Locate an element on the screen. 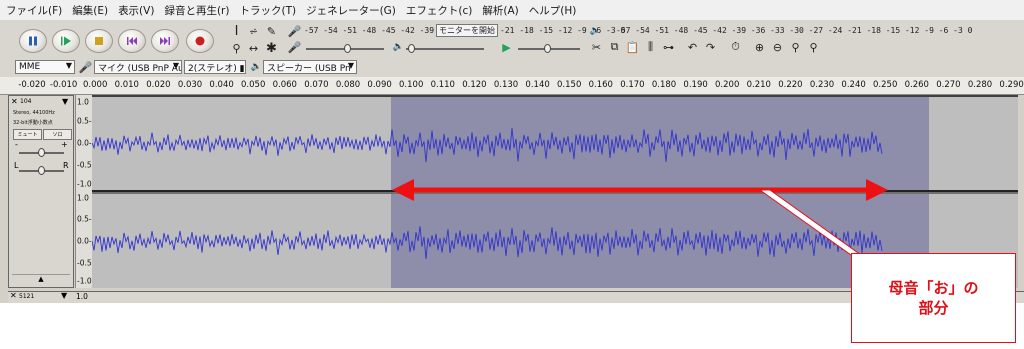 The image size is (1024, 349). callout-pointer is located at coordinates (810, 222).